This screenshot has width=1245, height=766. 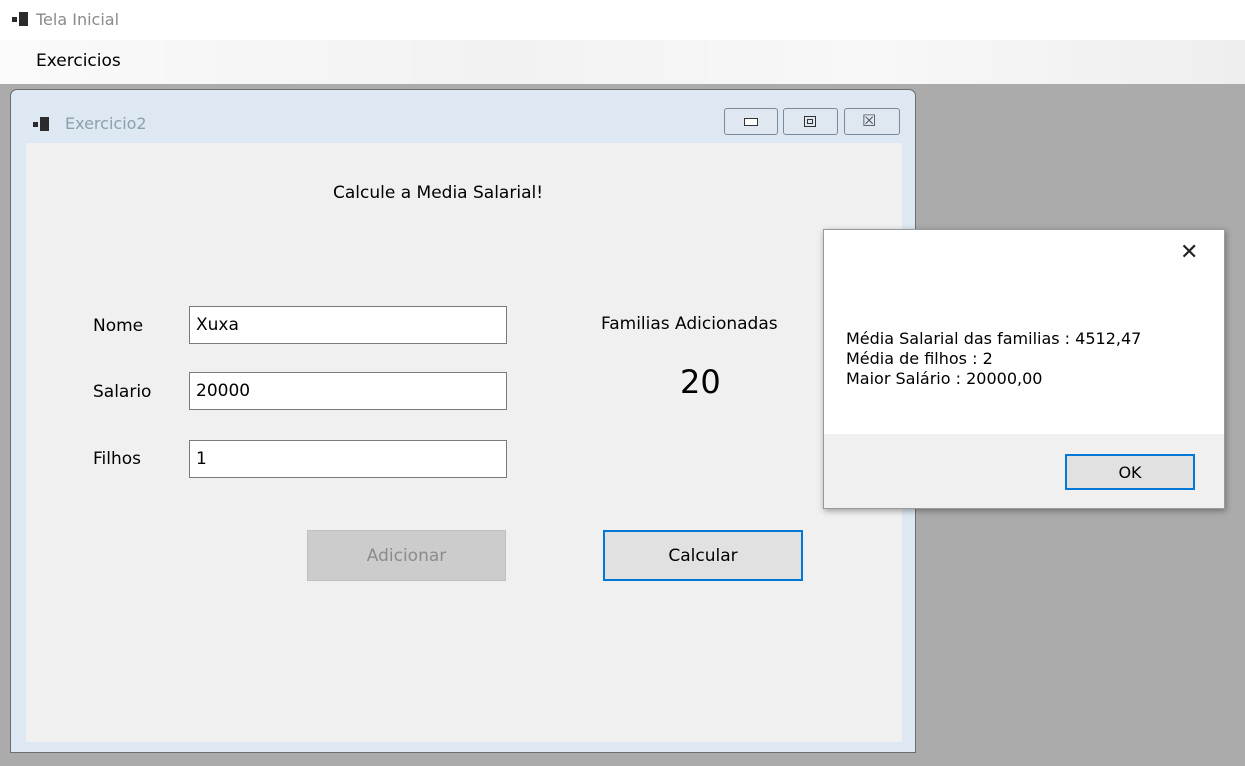 I want to click on maximize-button, so click(x=810, y=121).